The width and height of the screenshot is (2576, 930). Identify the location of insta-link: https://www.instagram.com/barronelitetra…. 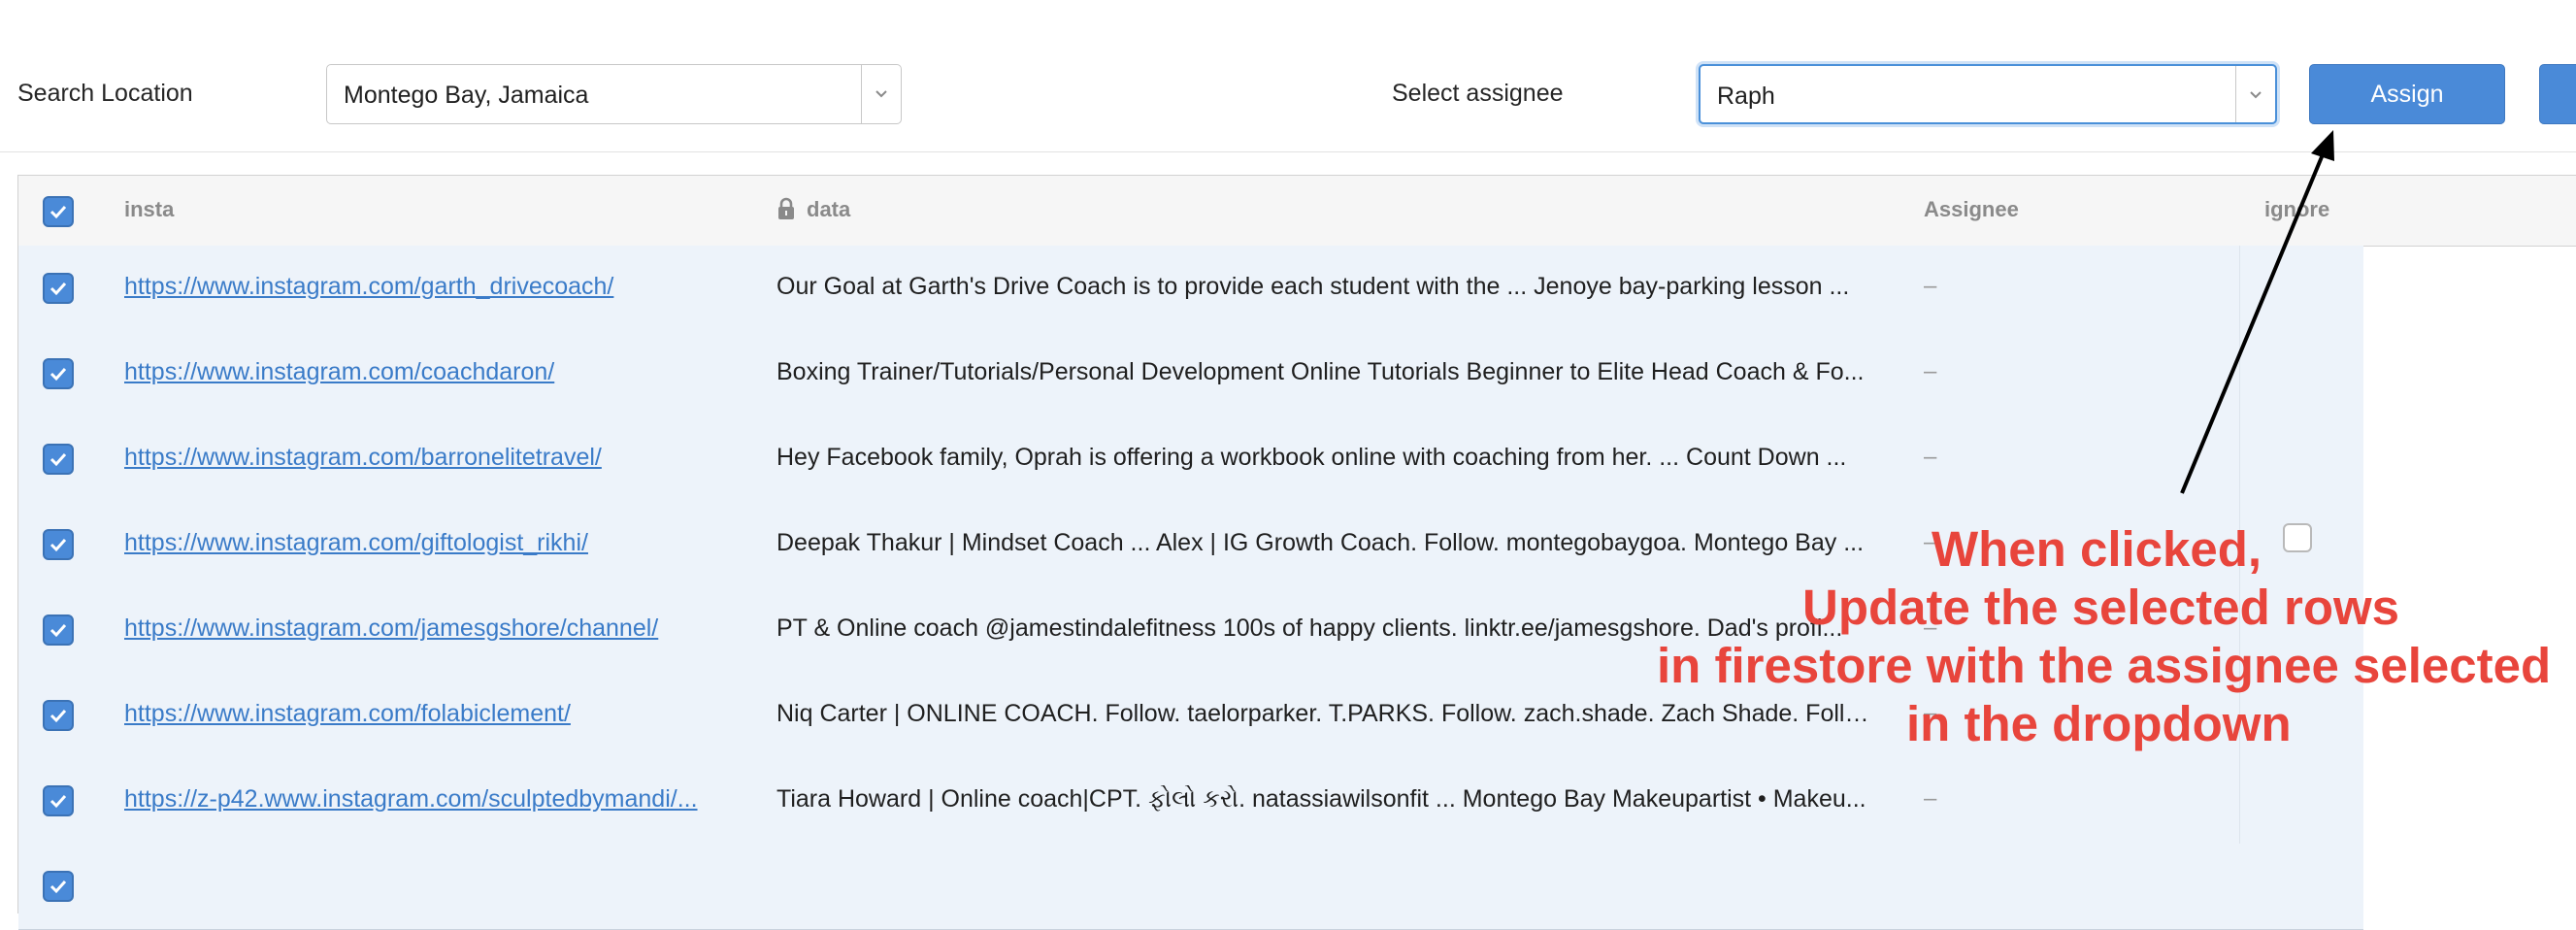
(363, 458).